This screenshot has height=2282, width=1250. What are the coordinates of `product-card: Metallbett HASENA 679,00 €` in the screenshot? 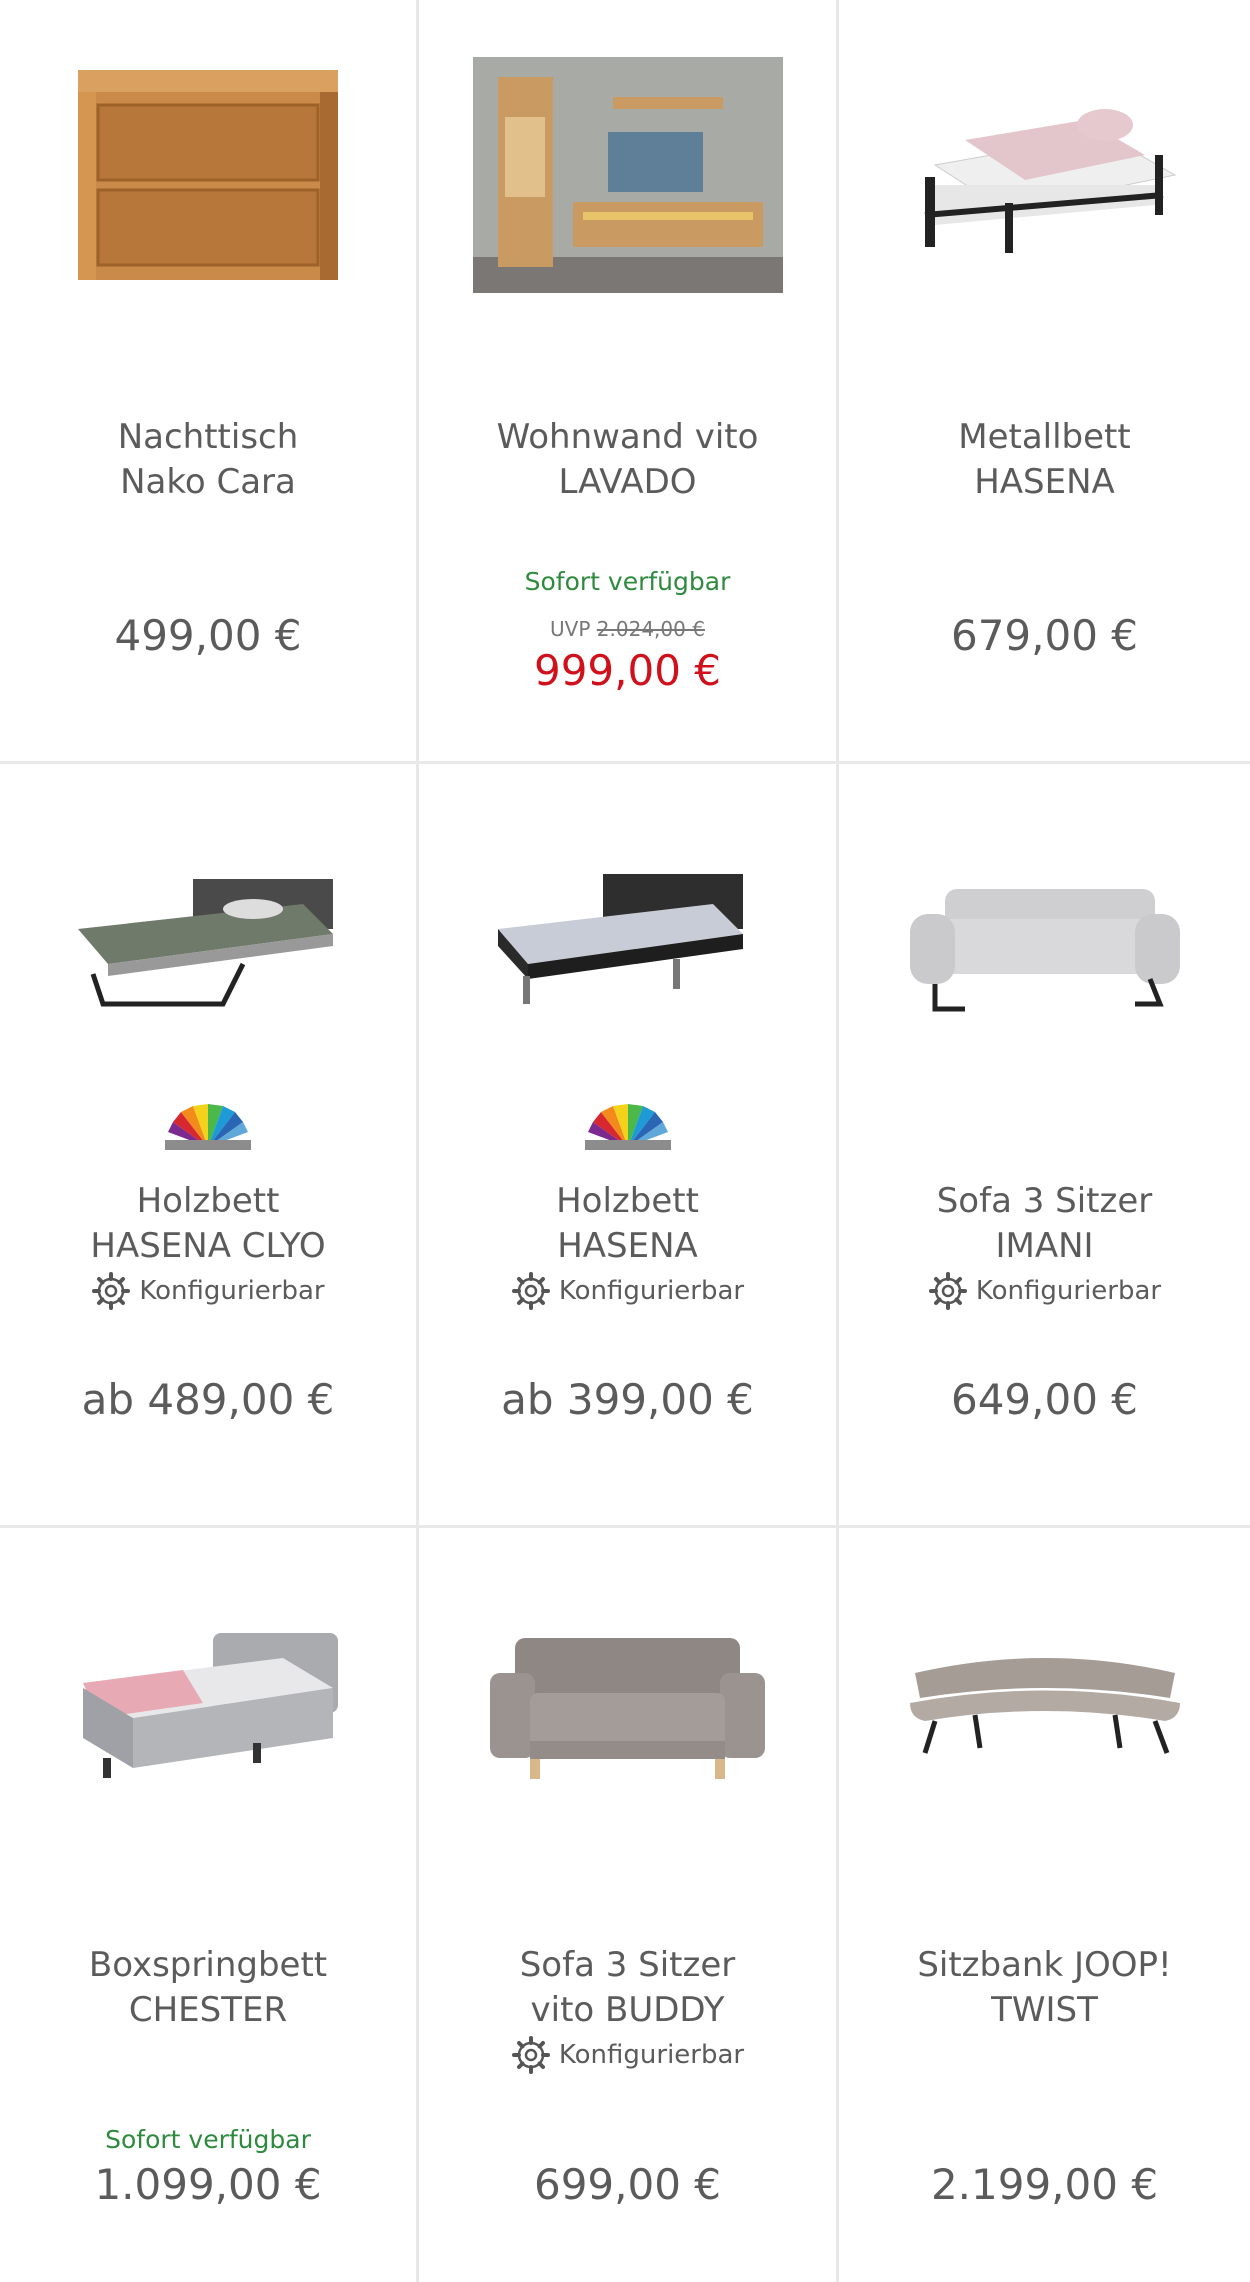 It's located at (1044, 382).